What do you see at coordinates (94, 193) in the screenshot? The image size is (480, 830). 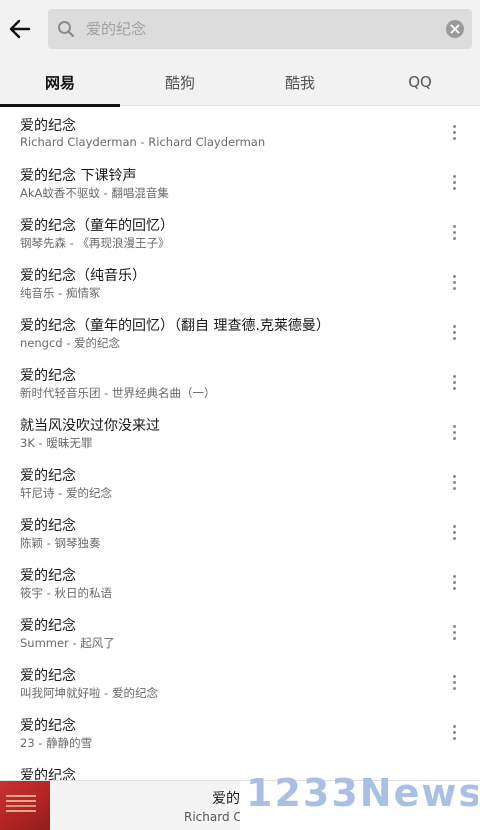 I see `song-artist-album: AkA蚊香不驱蚊 - 翻唱混音集` at bounding box center [94, 193].